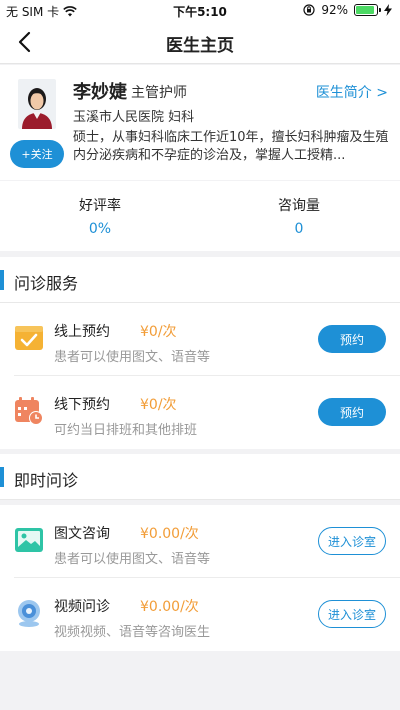 This screenshot has width=400, height=710. What do you see at coordinates (100, 229) in the screenshot?
I see `rating-value: 0%` at bounding box center [100, 229].